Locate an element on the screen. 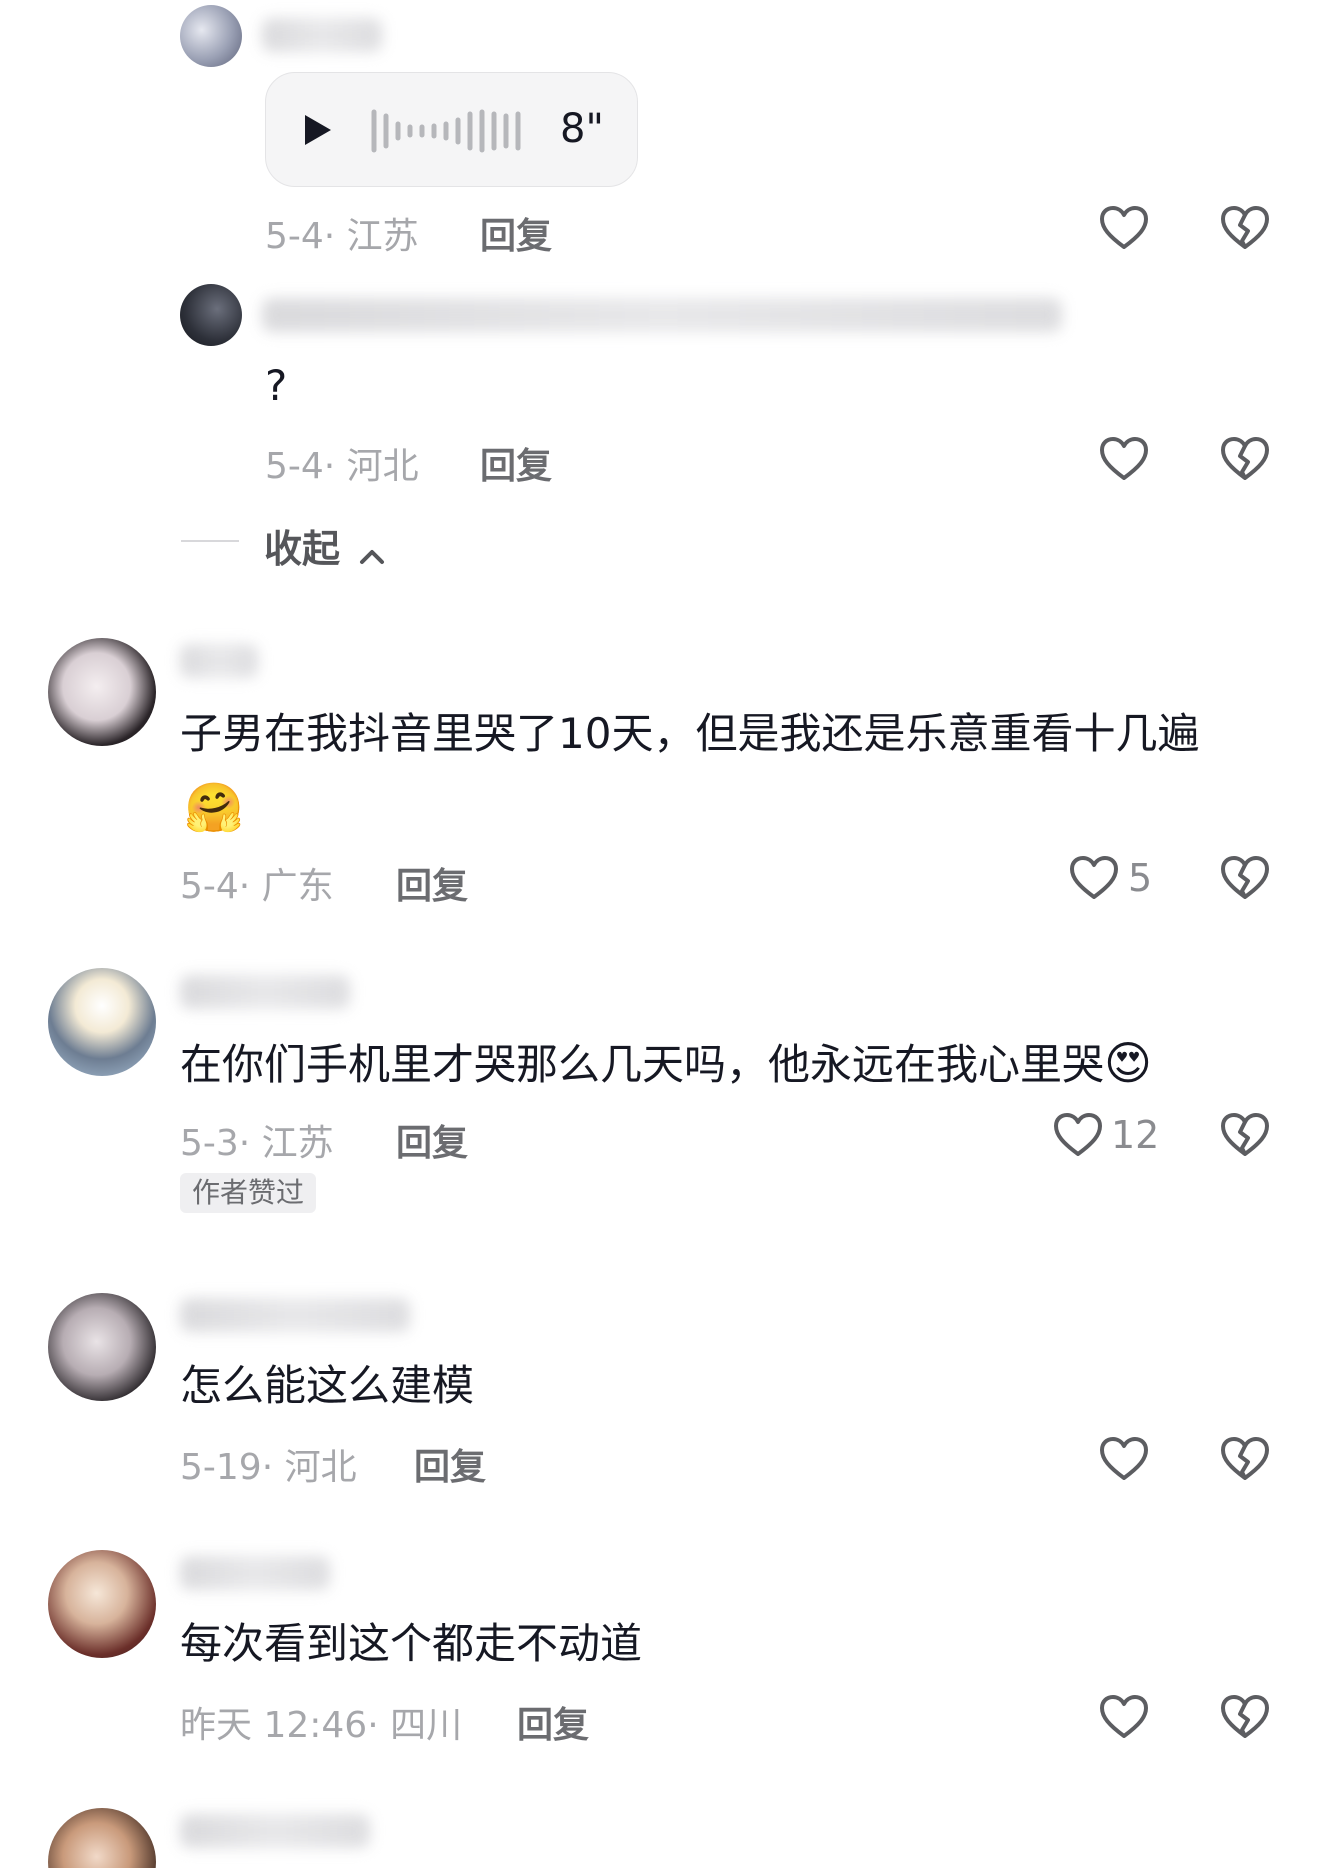  voice-duration: 8" is located at coordinates (582, 129).